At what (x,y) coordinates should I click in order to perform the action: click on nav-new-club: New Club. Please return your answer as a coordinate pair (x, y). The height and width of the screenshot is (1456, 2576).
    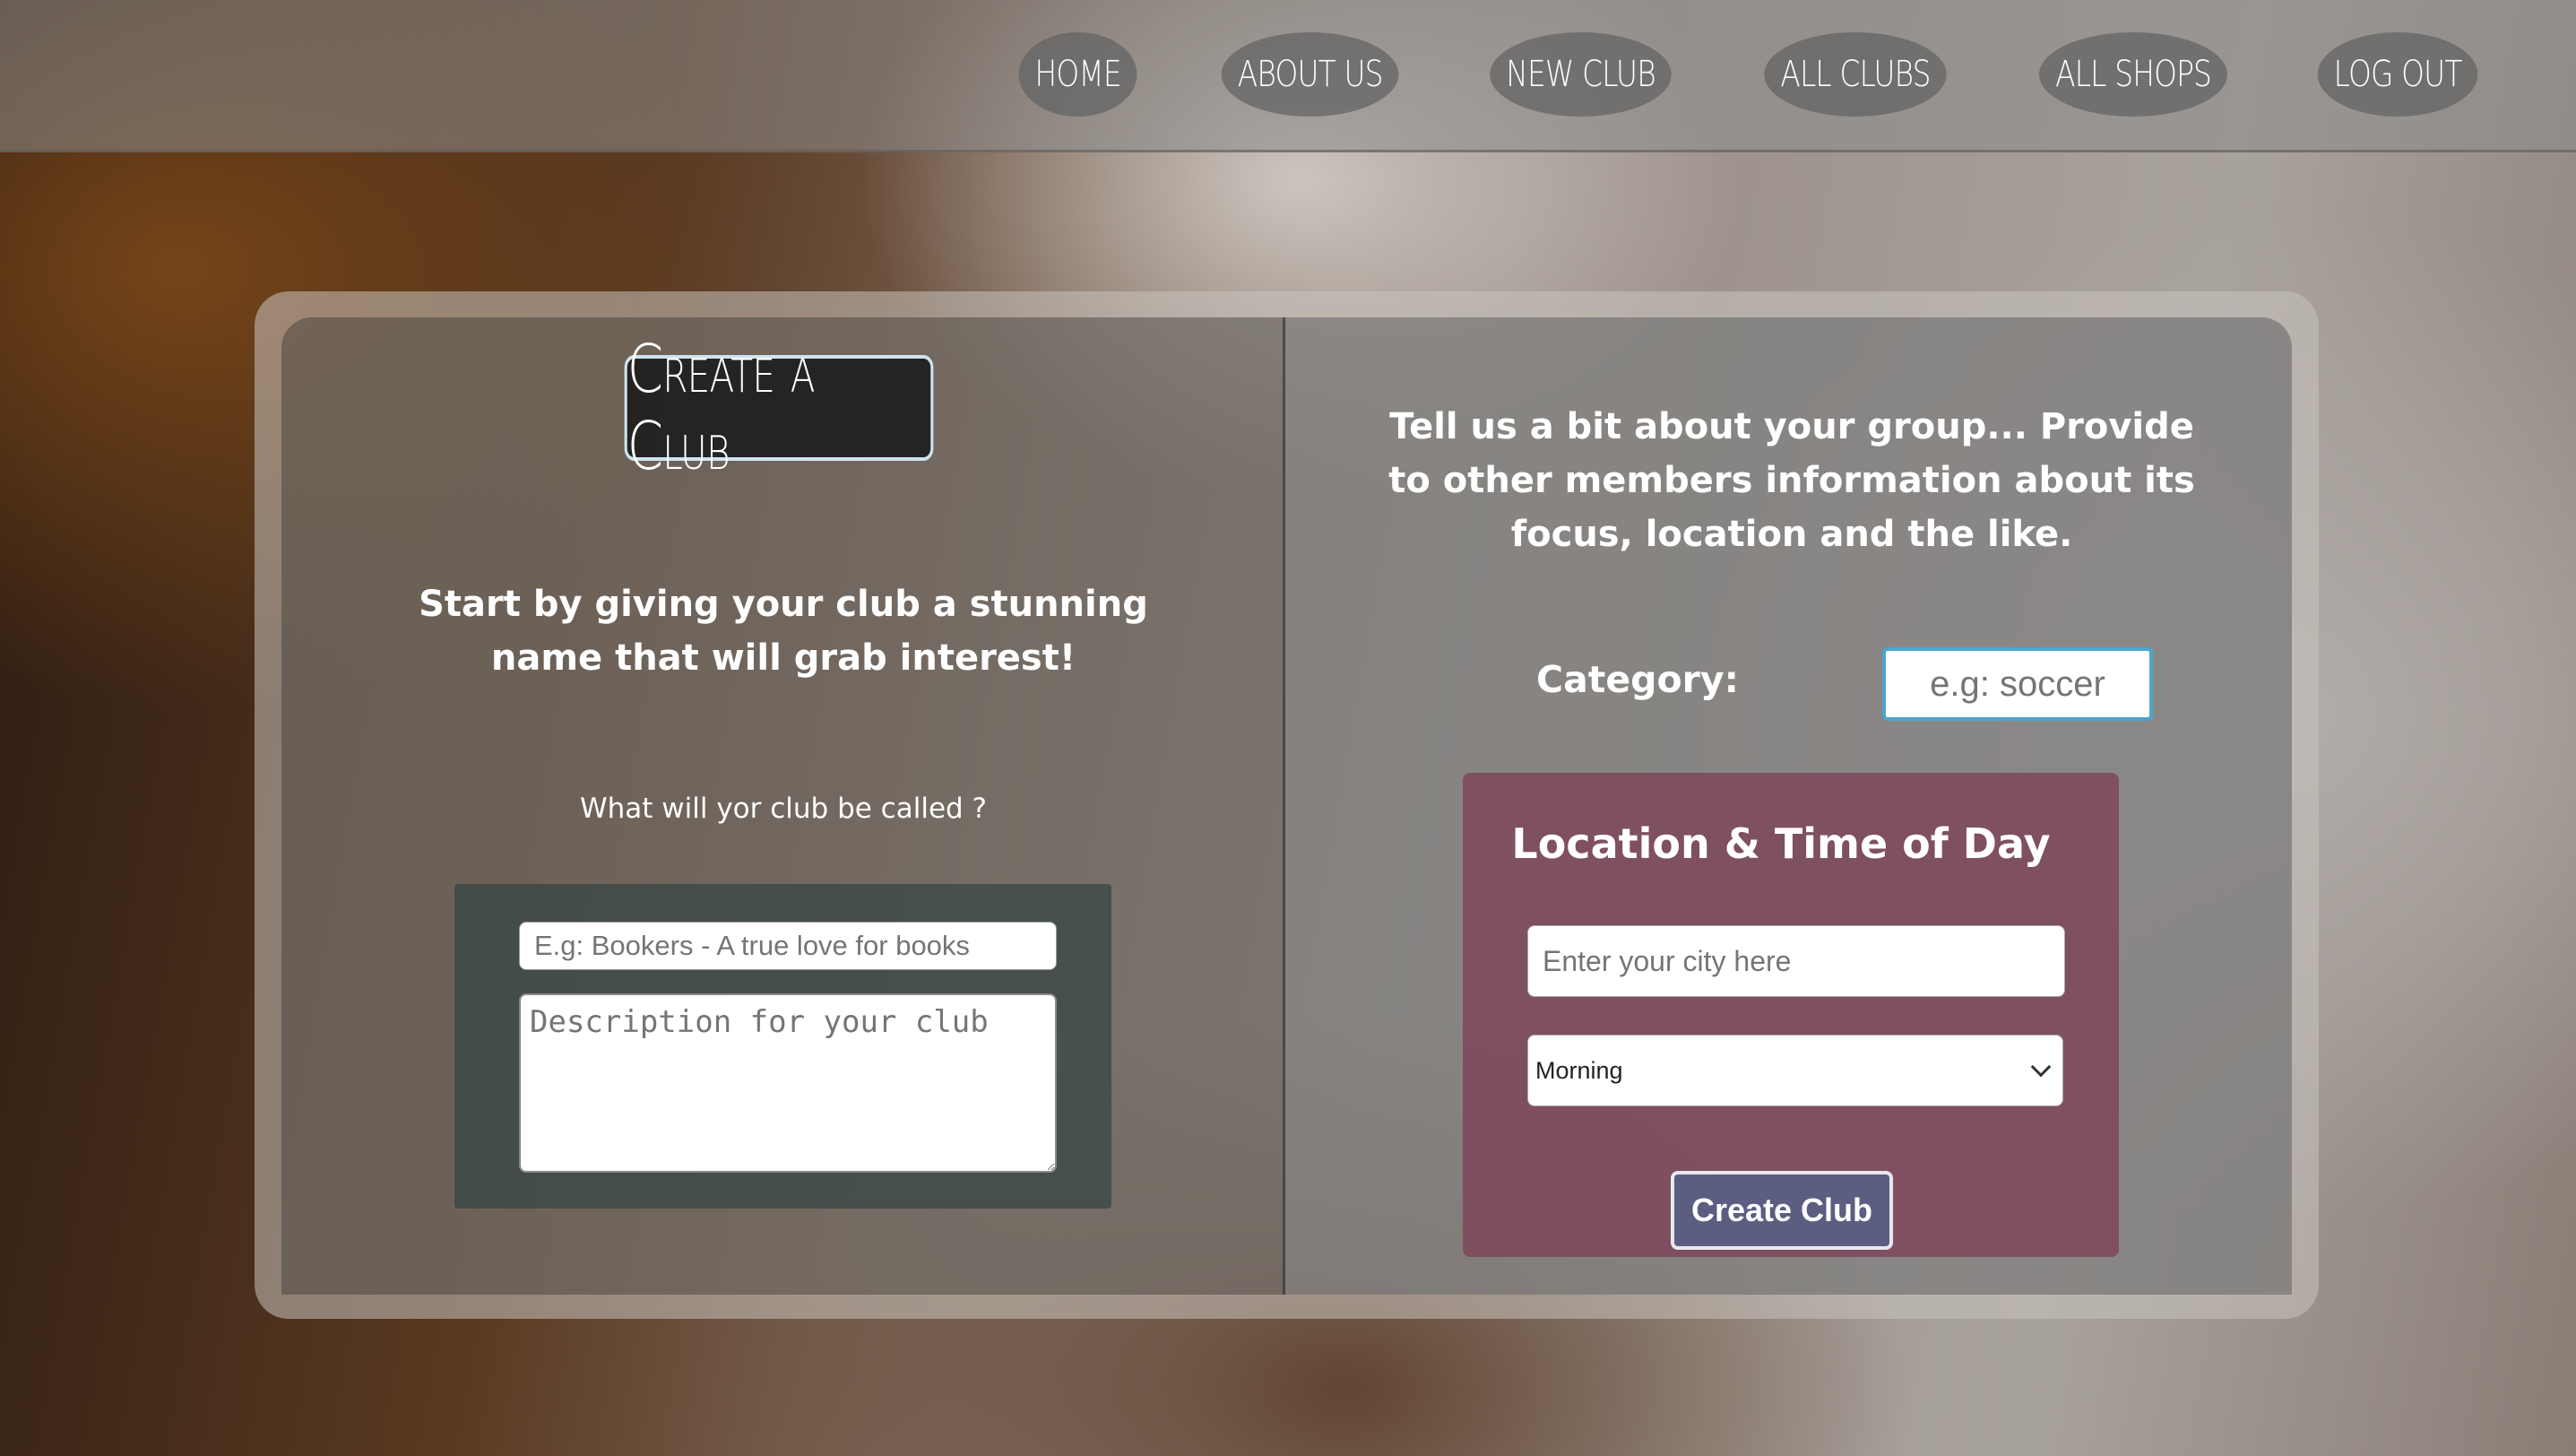
    Looking at the image, I should click on (1581, 75).